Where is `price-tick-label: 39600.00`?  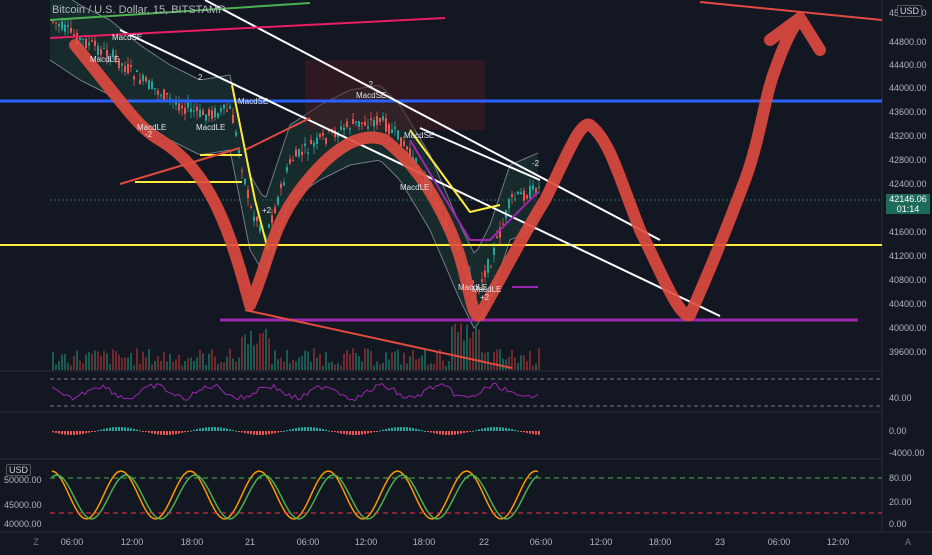 price-tick-label: 39600.00 is located at coordinates (908, 352).